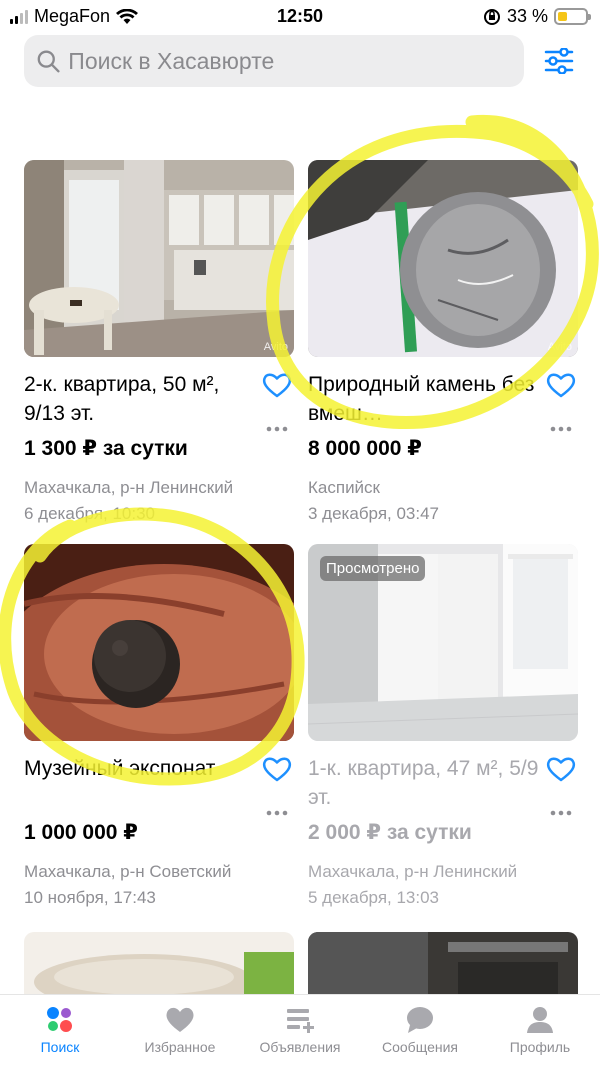 The height and width of the screenshot is (1066, 600). I want to click on listing-date: 6 декабря, 10:30, so click(90, 513).